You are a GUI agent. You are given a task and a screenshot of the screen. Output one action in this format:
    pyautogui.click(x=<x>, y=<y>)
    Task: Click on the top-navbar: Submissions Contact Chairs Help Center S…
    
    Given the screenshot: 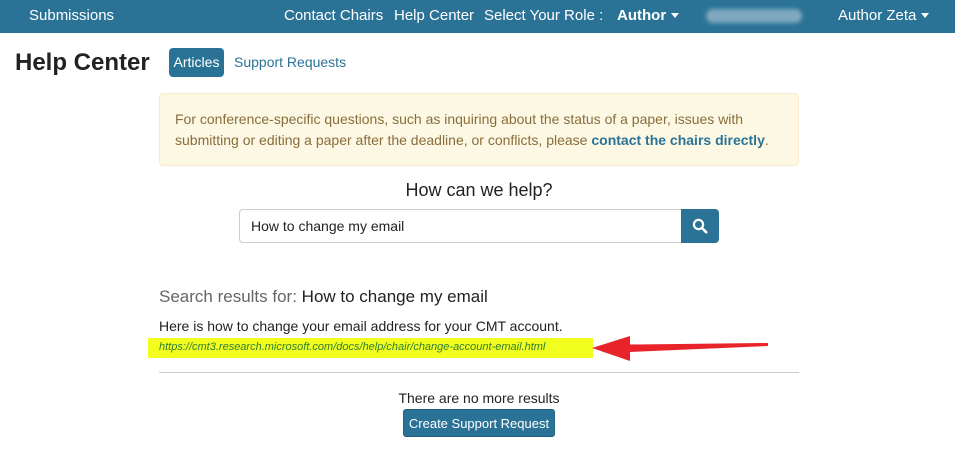 What is the action you would take?
    pyautogui.click(x=477, y=16)
    